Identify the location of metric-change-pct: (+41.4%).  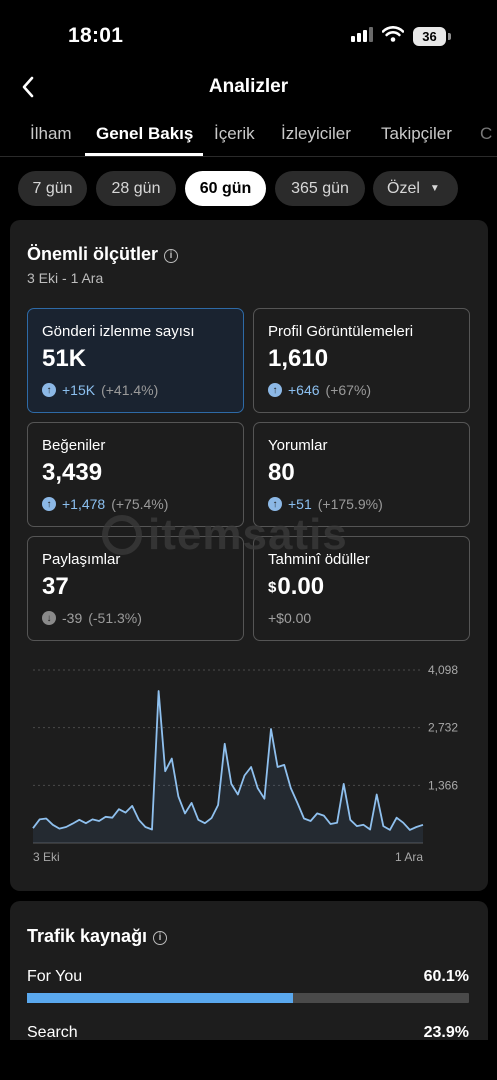
(130, 390).